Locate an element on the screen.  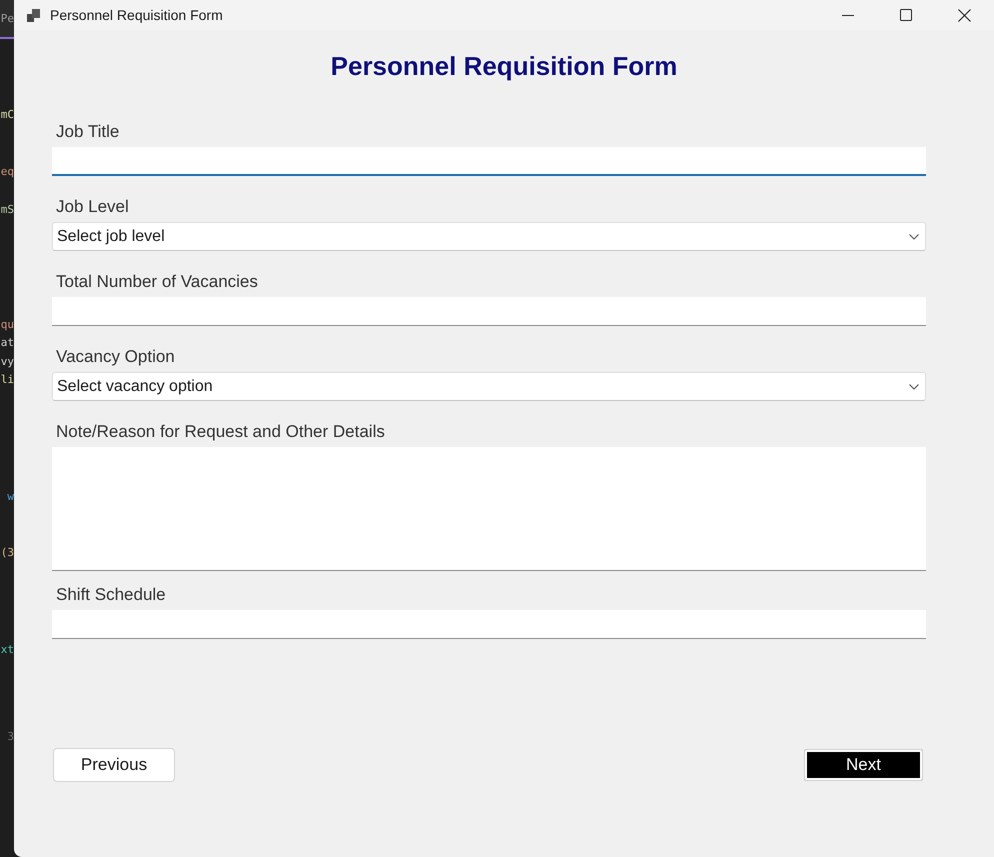
code-text: 3 is located at coordinates (10, 737).